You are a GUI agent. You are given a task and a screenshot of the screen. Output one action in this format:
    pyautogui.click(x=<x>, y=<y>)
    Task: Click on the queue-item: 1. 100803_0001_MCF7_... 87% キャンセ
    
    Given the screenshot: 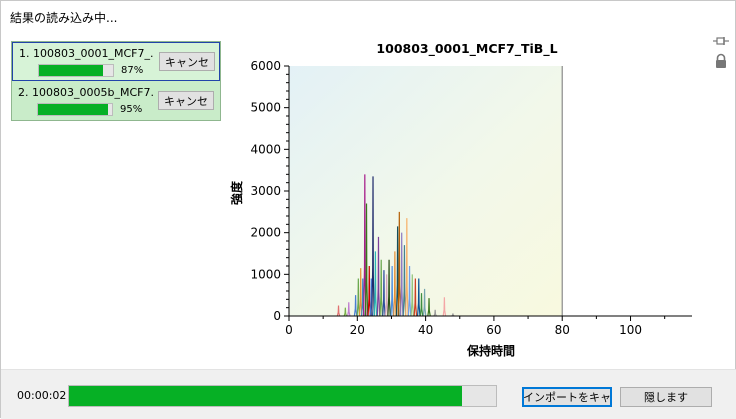 What is the action you would take?
    pyautogui.click(x=116, y=61)
    